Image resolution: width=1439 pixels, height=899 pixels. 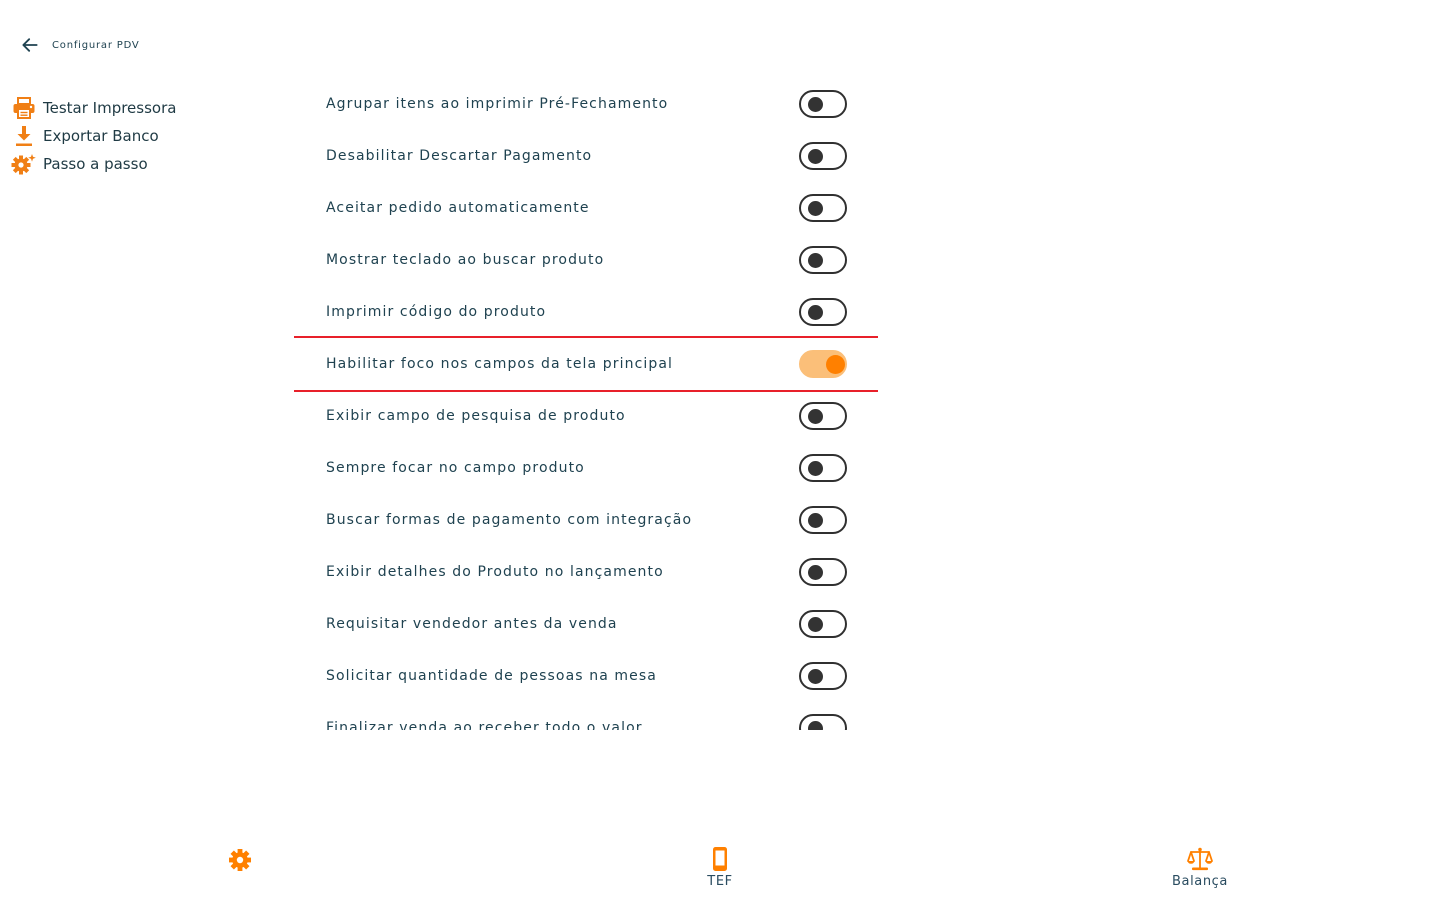 I want to click on printer-icon, so click(x=24, y=108).